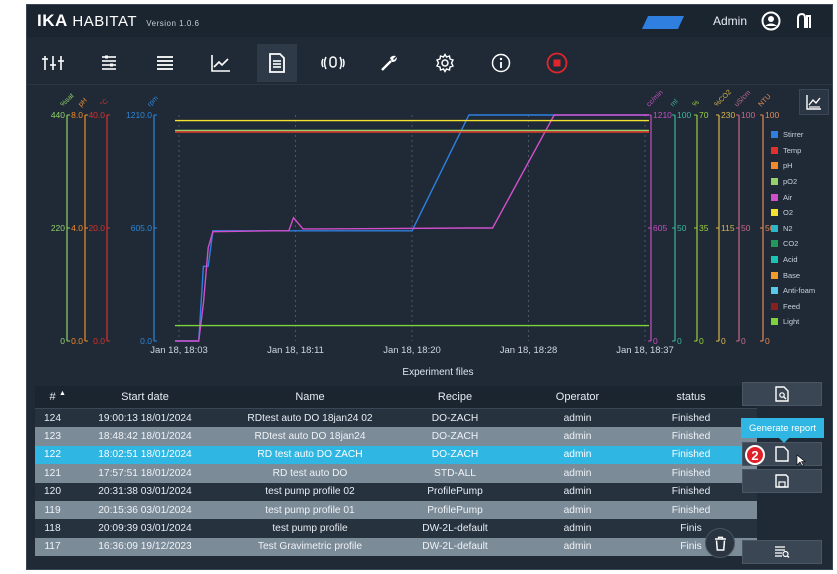  I want to click on legend-item: Air, so click(801, 197).